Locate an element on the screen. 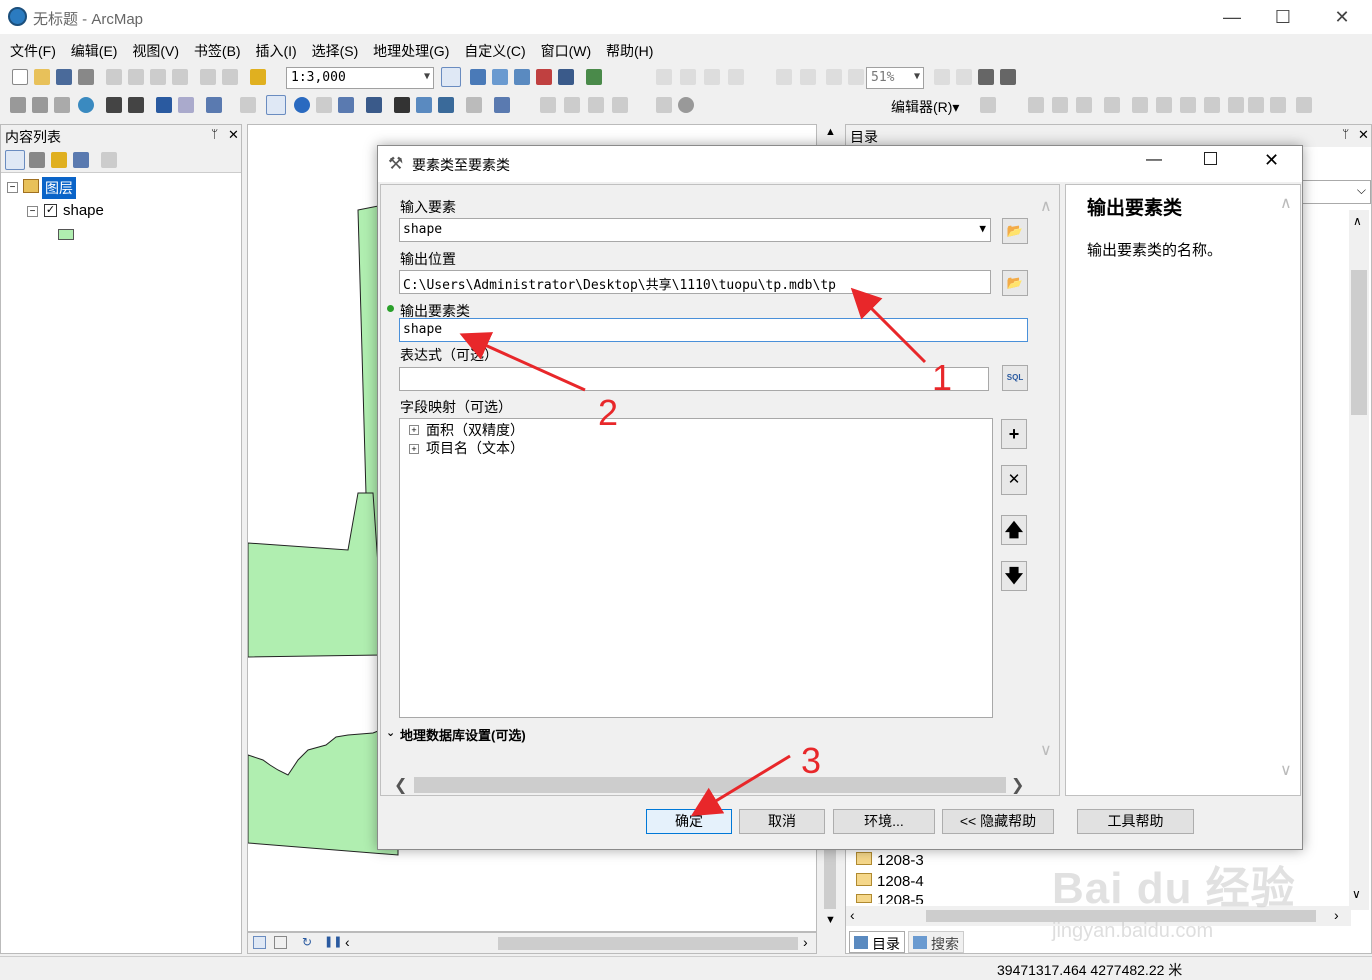  zoom-out-fixed-icon is located at coordinates (688, 77).